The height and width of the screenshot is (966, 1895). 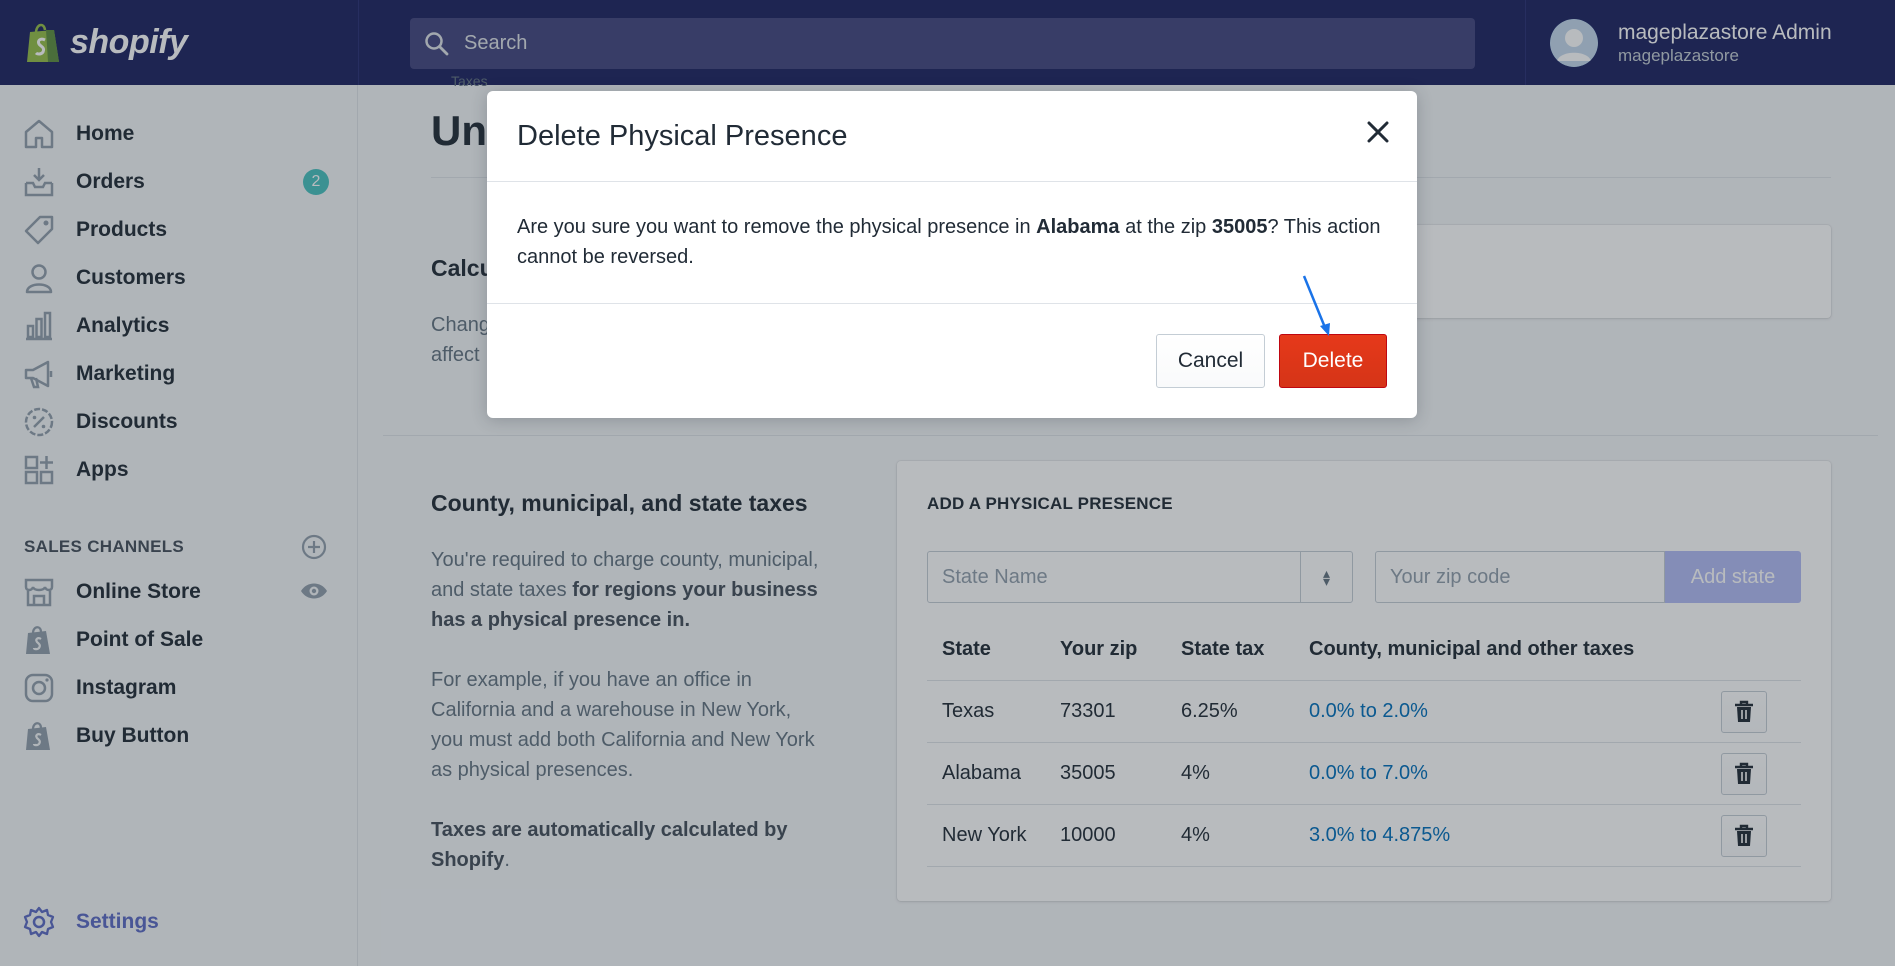 I want to click on delete-button: Delete, so click(x=1333, y=361).